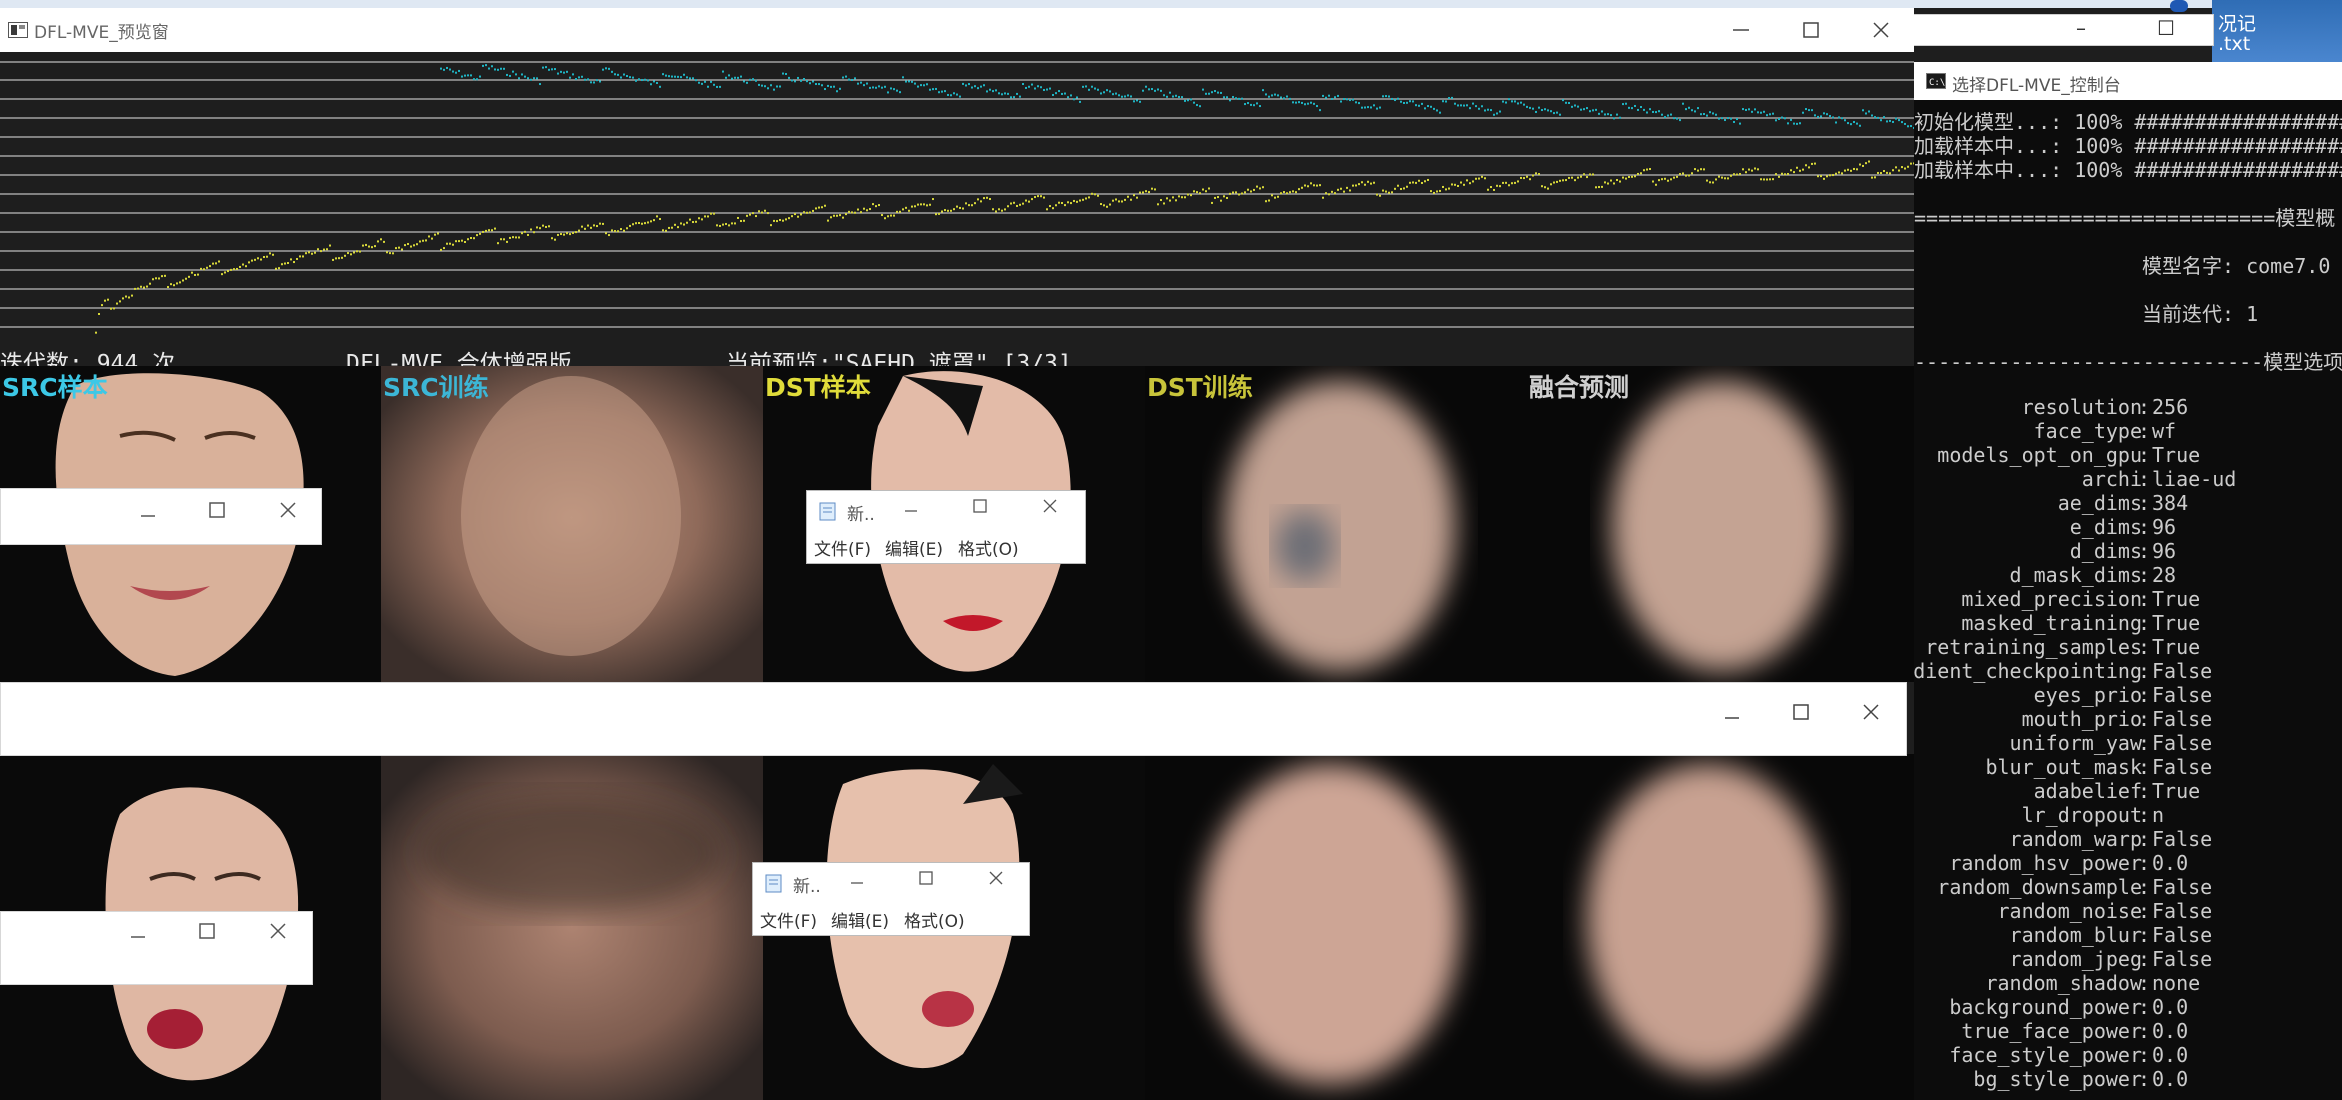 This screenshot has height=1100, width=2342. What do you see at coordinates (2128, 81) in the screenshot?
I see `console-titlebar: C:\ 选择DFL-MVE_控制台` at bounding box center [2128, 81].